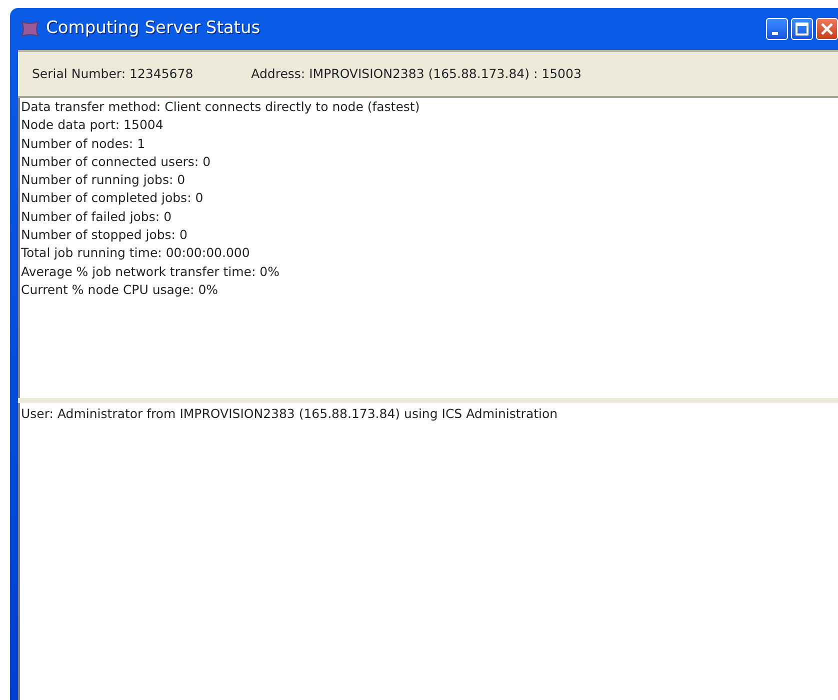 The height and width of the screenshot is (700, 838). Describe the element at coordinates (92, 125) in the screenshot. I see `status-line: Node data port: 15004` at that location.